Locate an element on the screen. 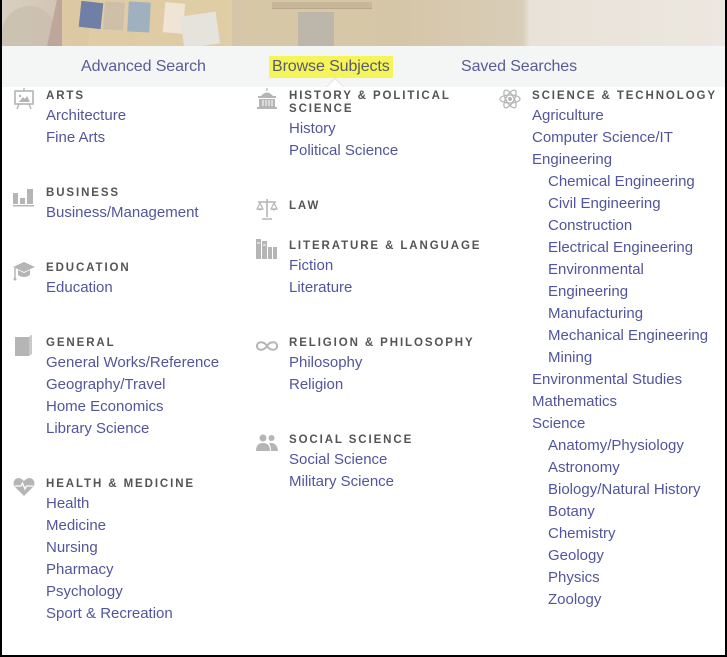  subject-link-philosophy: Philosophy is located at coordinates (389, 363).